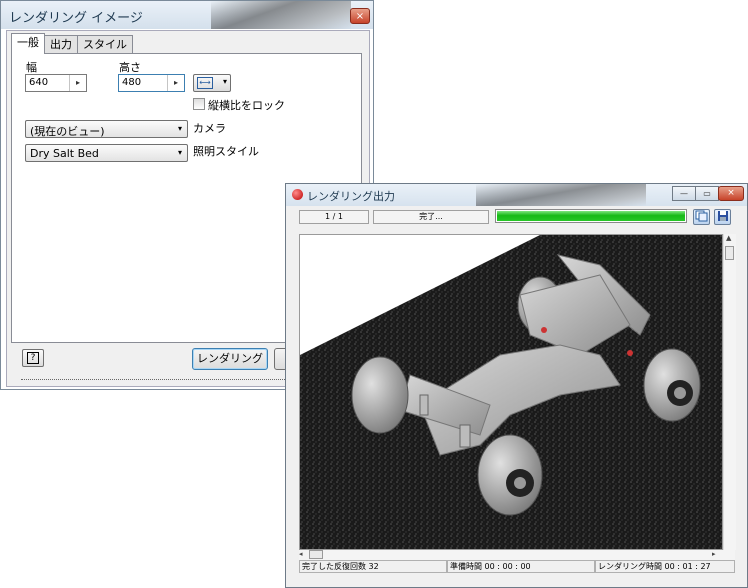  What do you see at coordinates (151, 83) in the screenshot?
I see `height-input: 480 ▸` at bounding box center [151, 83].